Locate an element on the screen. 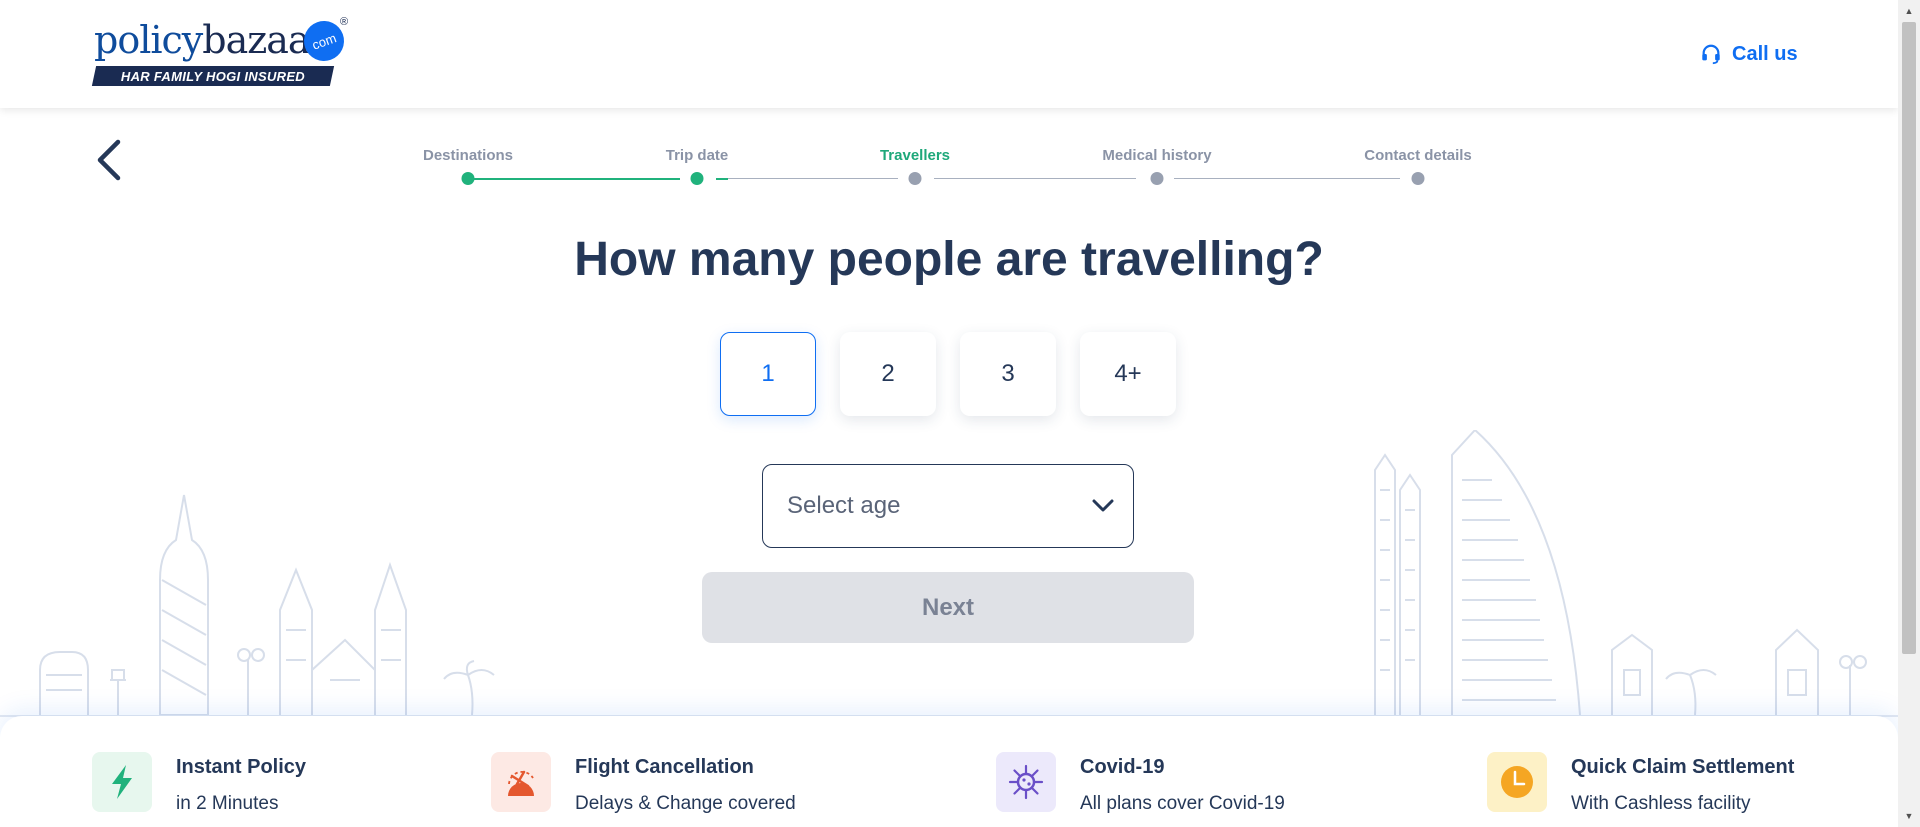  step-medical-history-label: Medical history is located at coordinates (1157, 155).